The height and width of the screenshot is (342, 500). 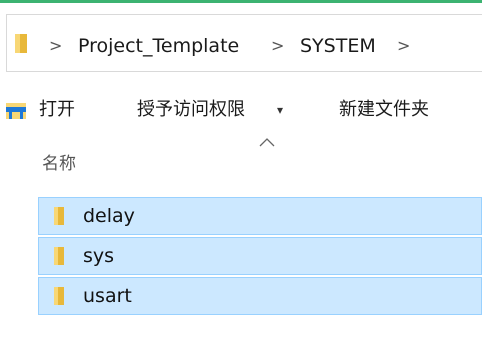 I want to click on list-item: usart, so click(x=260, y=296).